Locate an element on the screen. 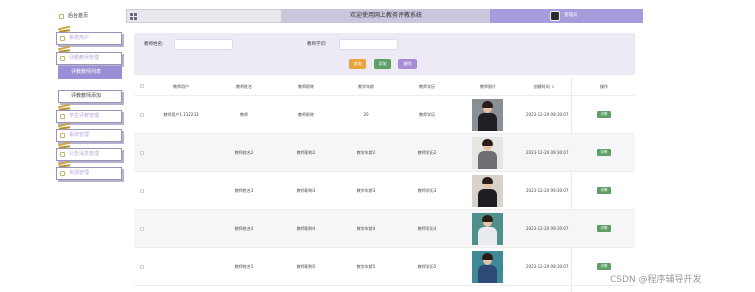  sidebar-item-system-management: 系统管理 is located at coordinates (89, 135).